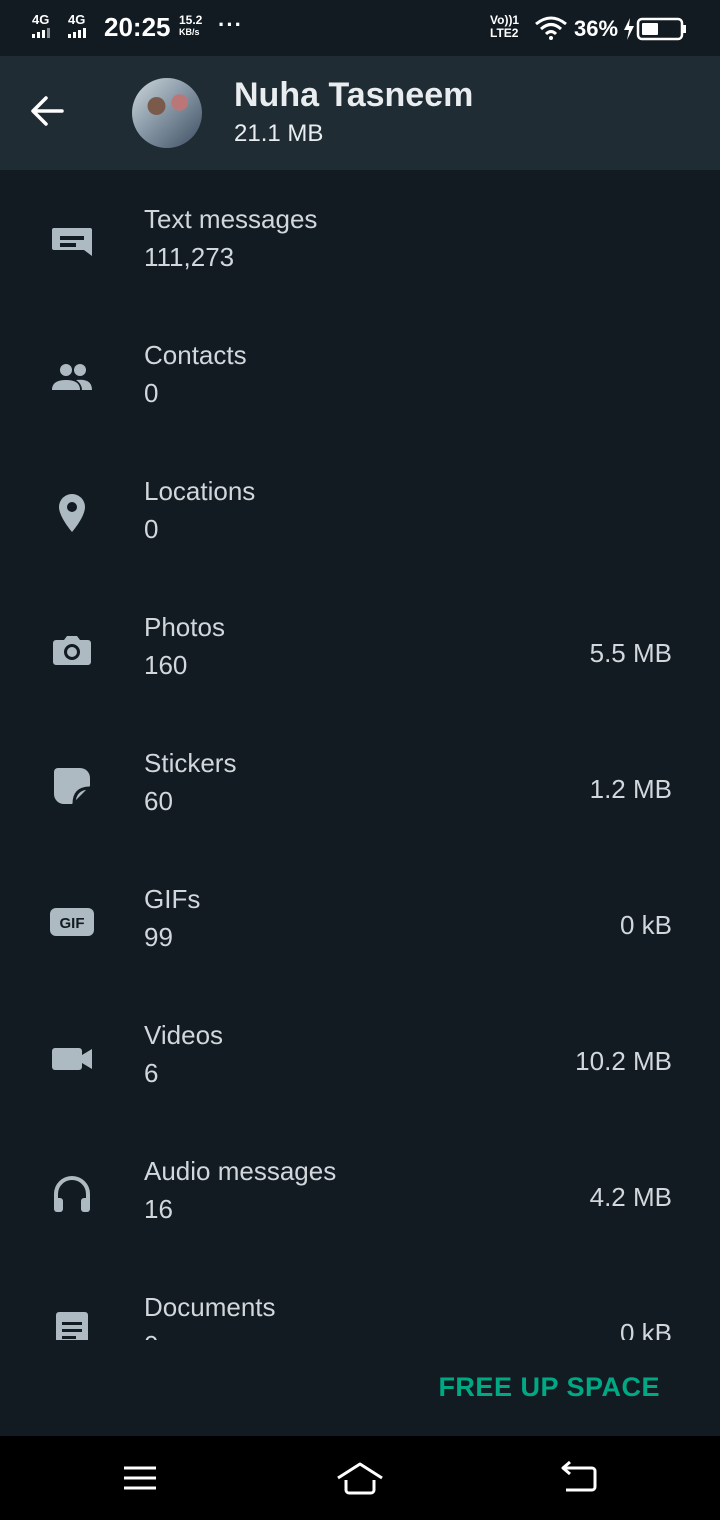 This screenshot has width=720, height=1520. I want to click on list-item-videos: Videos 6 10.2 MB, so click(360, 1054).